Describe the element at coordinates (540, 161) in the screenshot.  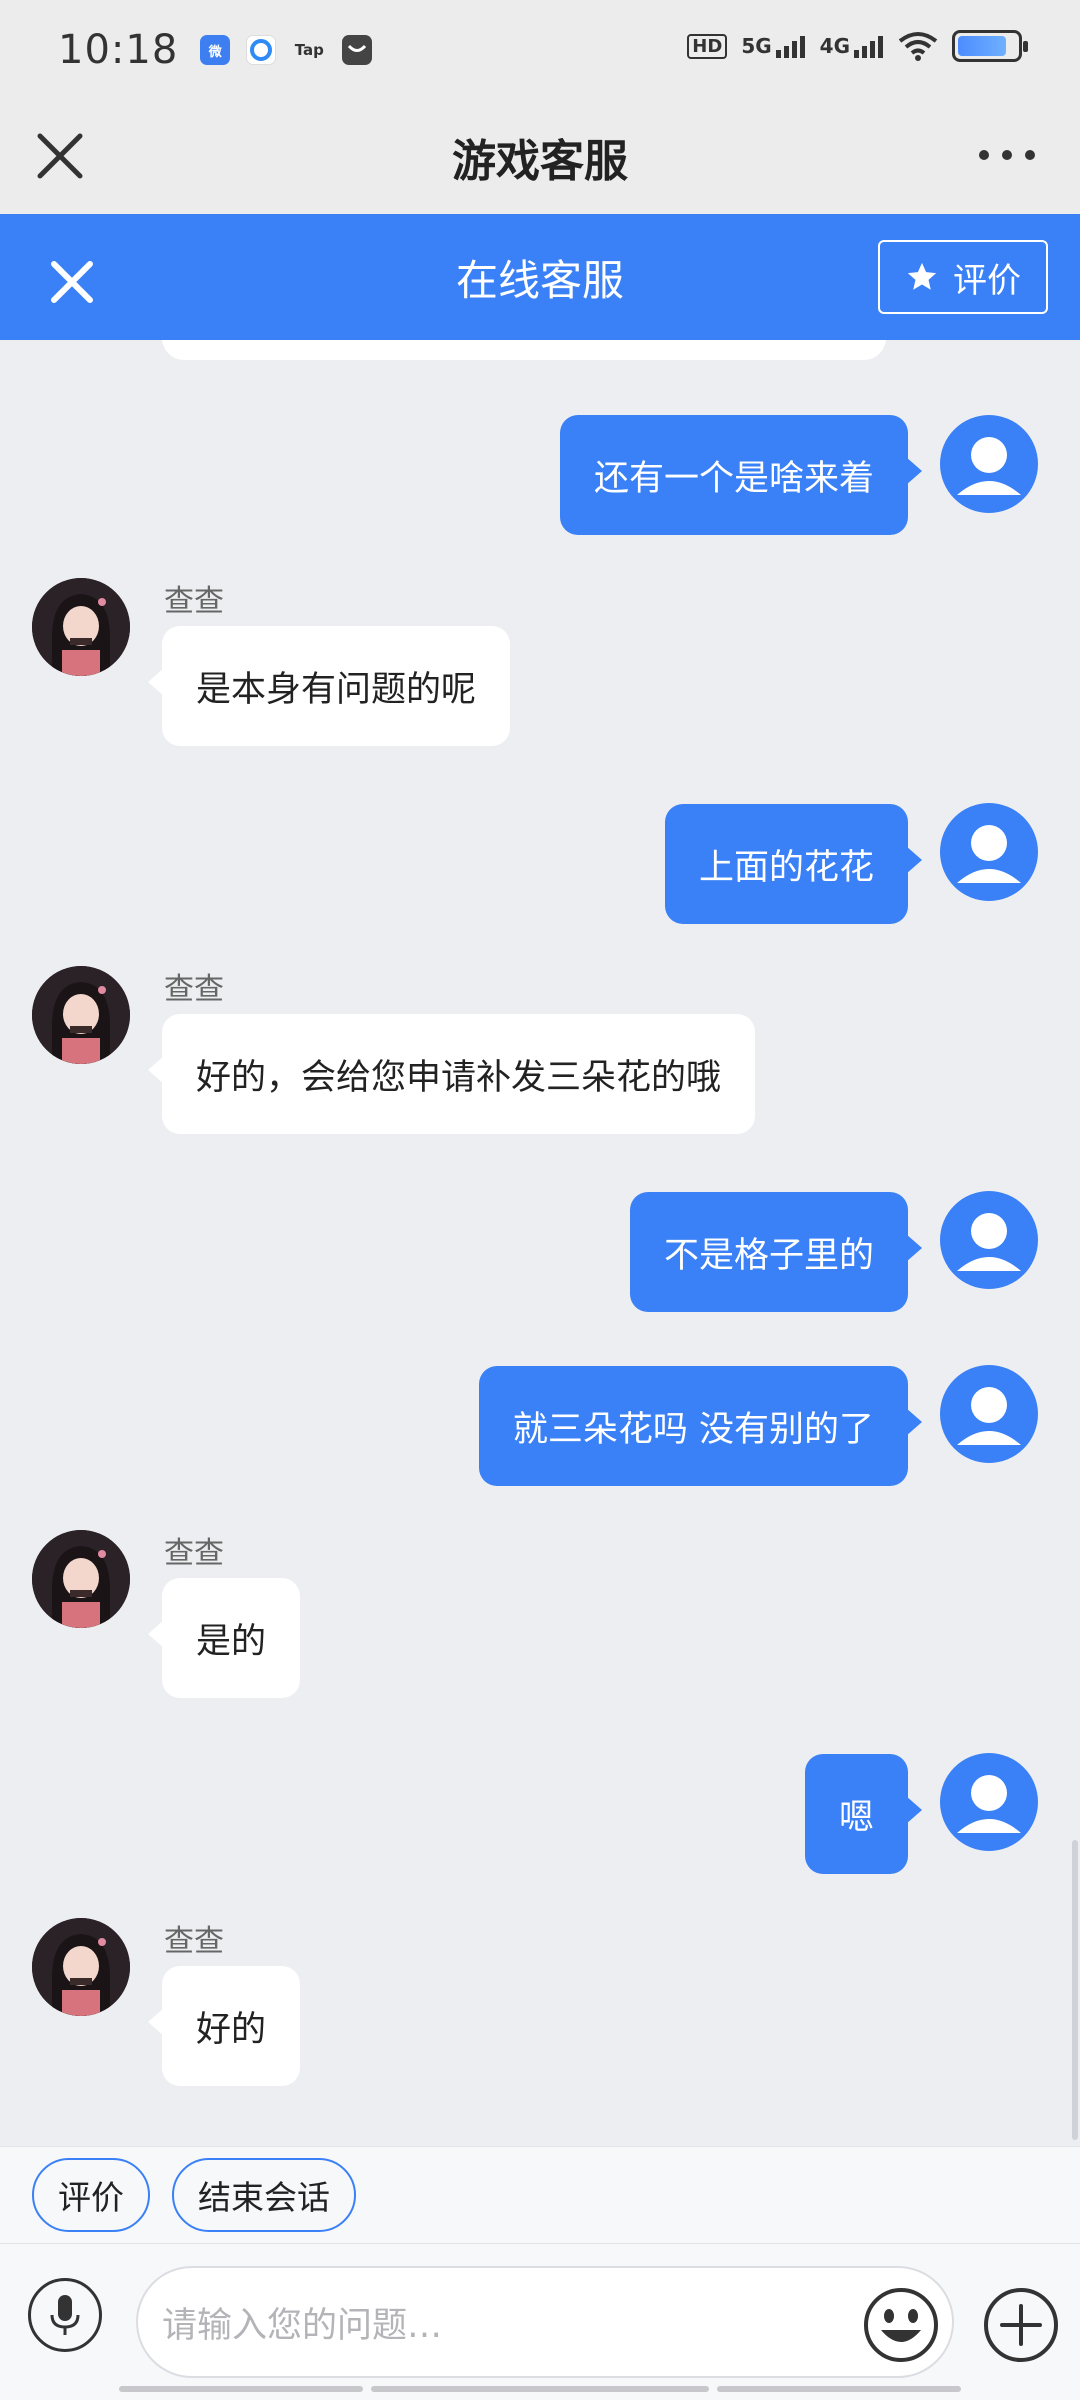
I see `page-title: 游戏客服` at that location.